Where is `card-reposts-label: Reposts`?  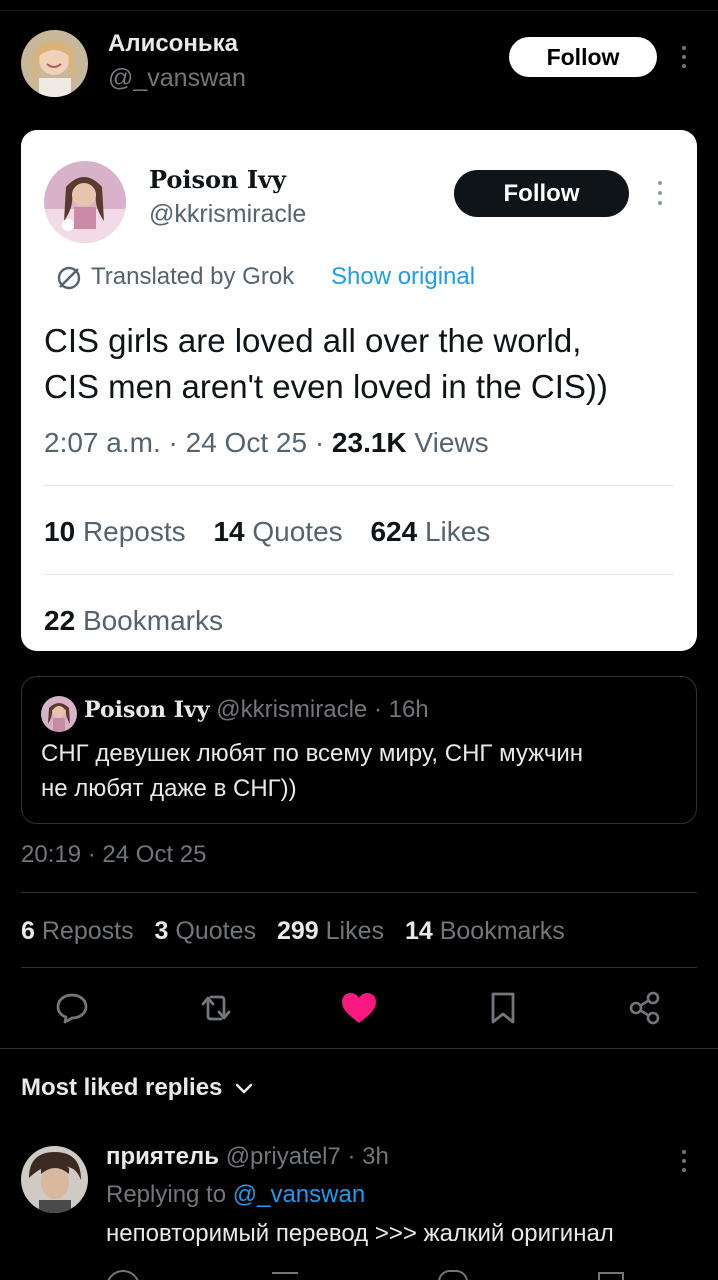
card-reposts-label: Reposts is located at coordinates (134, 531).